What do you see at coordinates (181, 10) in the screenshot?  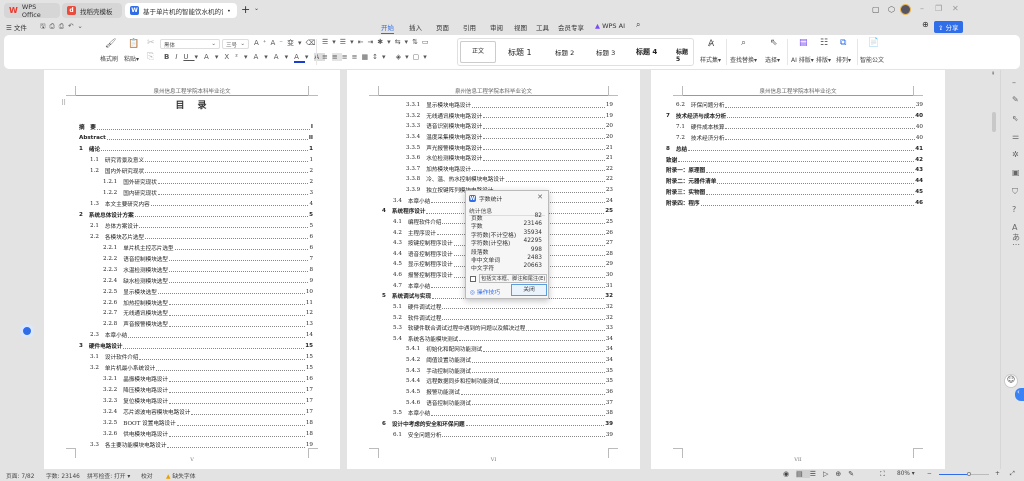 I see `tab-document: W基于单片机的智能饮水机的设计•` at bounding box center [181, 10].